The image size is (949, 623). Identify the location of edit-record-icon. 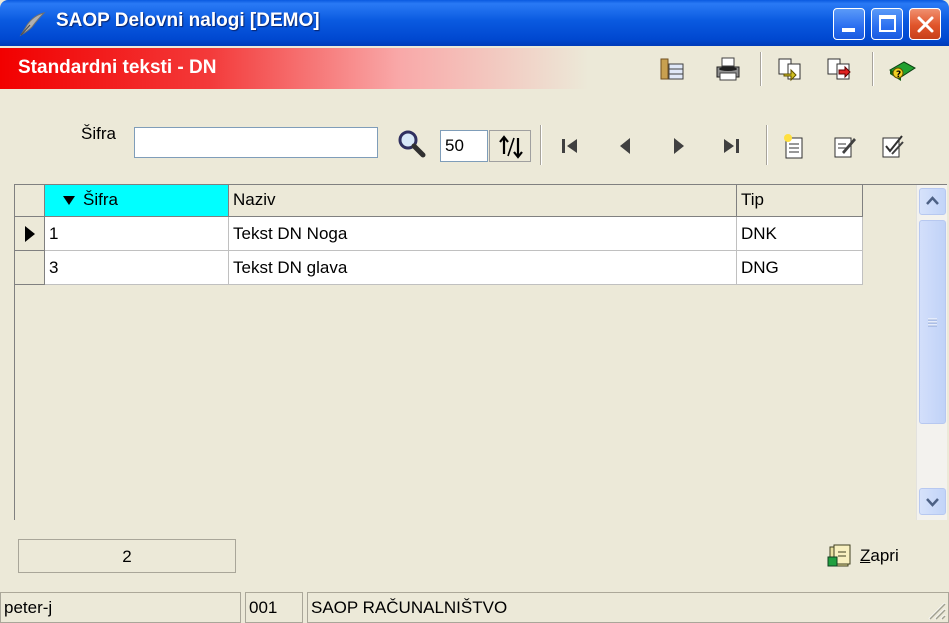
(844, 146).